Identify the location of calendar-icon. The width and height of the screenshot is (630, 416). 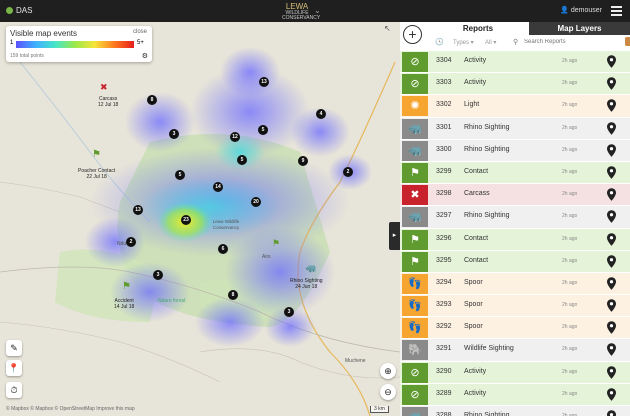
(627, 41).